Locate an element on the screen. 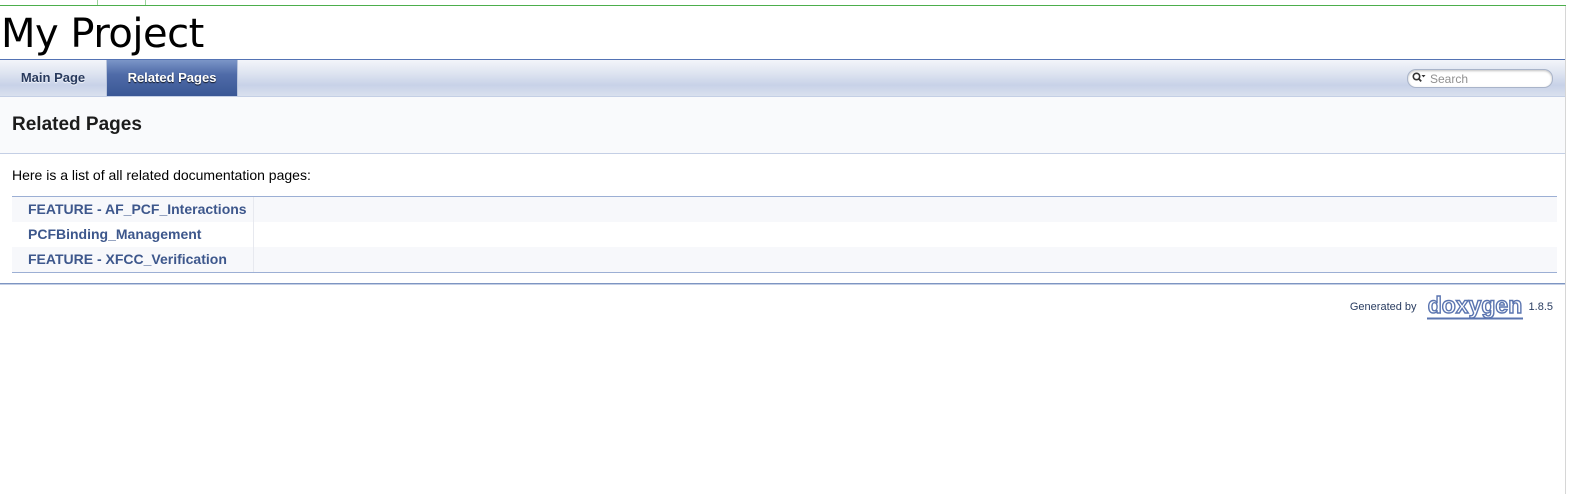  search-box is located at coordinates (1480, 78).